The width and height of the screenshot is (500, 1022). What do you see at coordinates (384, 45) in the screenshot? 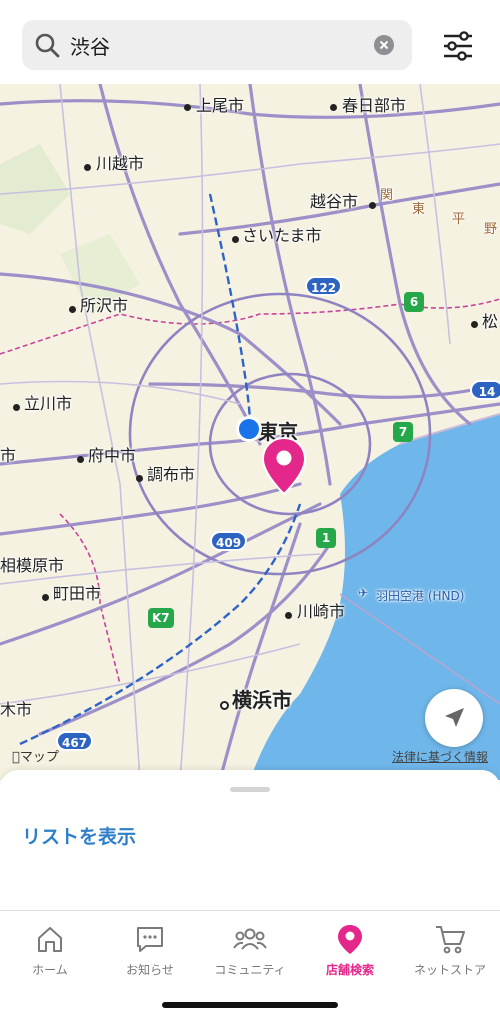
I see `clear-icon` at bounding box center [384, 45].